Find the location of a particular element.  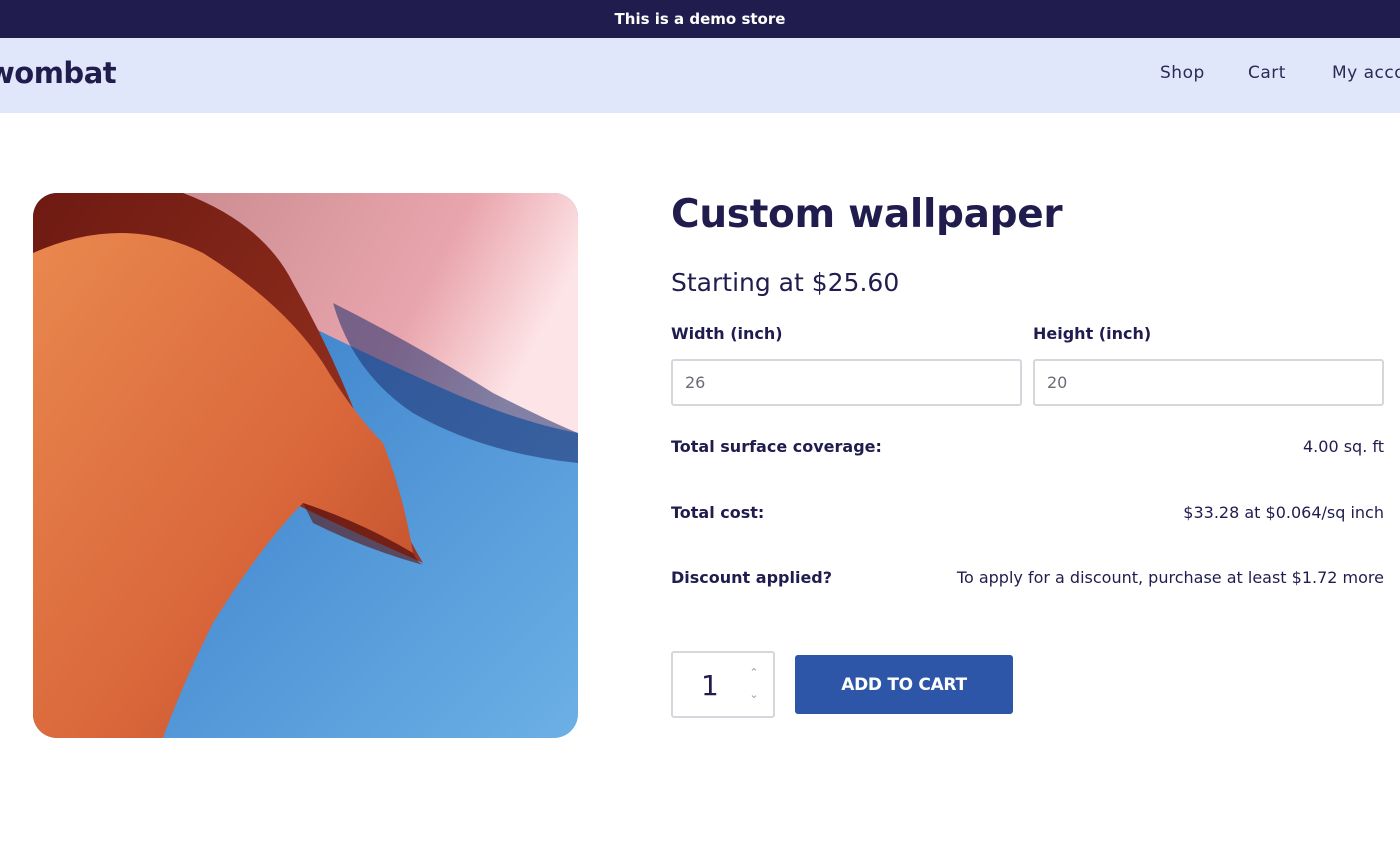

quantity-value: 1 is located at coordinates (710, 685).